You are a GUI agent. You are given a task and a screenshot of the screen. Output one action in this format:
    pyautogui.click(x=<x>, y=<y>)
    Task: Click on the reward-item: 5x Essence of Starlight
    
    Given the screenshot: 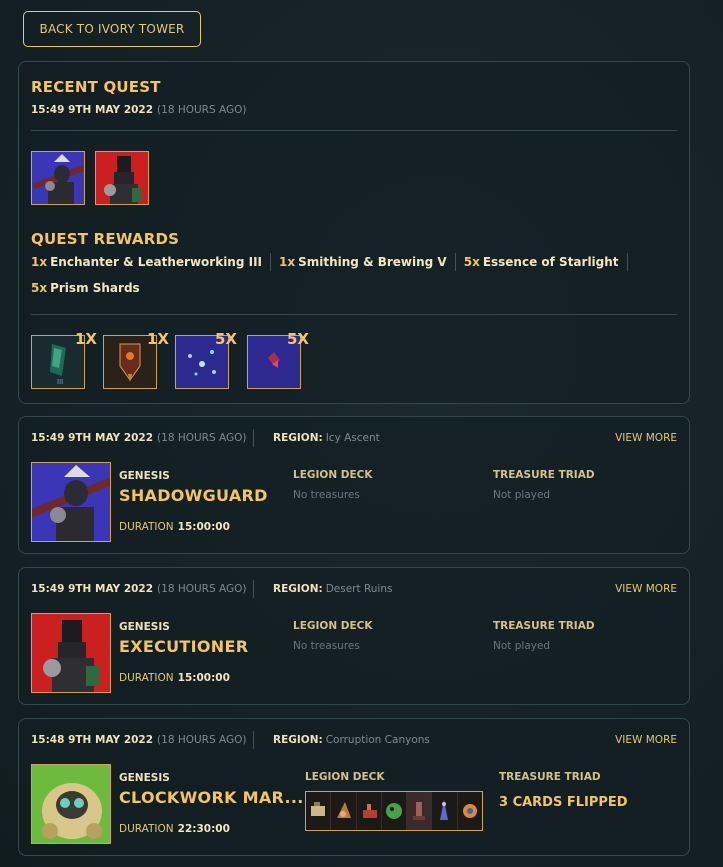 What is the action you would take?
    pyautogui.click(x=541, y=262)
    